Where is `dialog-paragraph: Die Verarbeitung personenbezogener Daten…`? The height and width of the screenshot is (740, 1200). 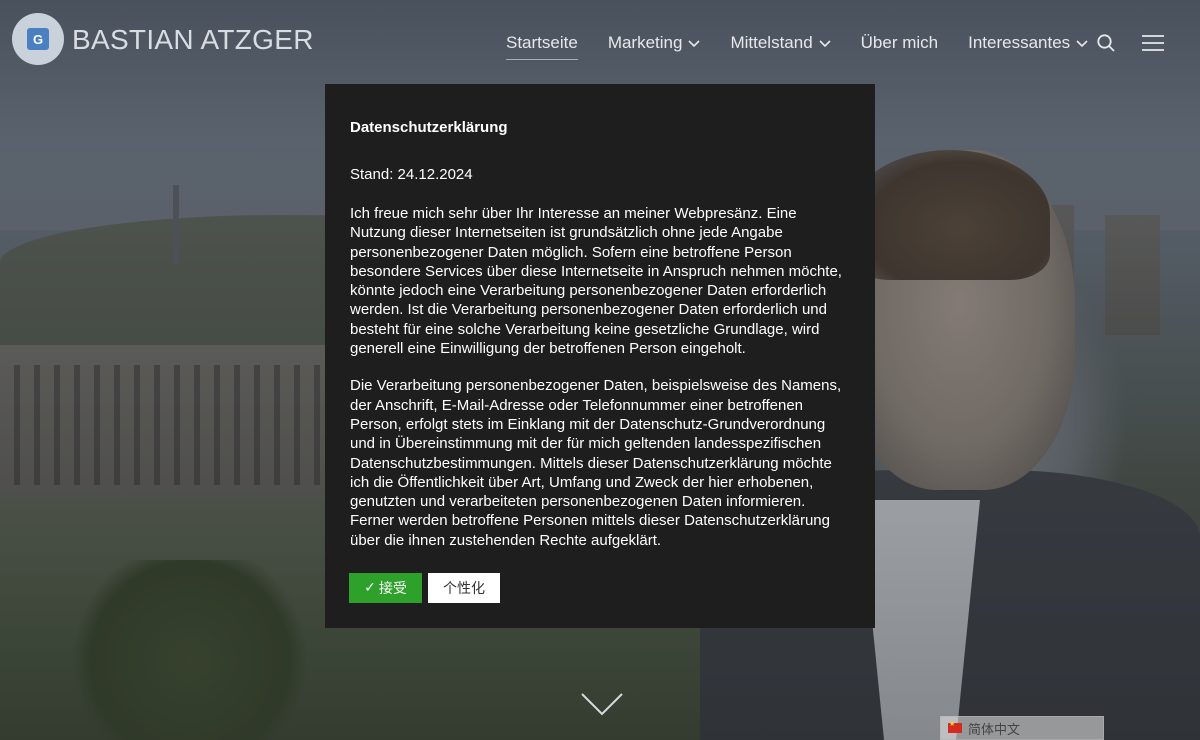
dialog-paragraph: Die Verarbeitung personenbezogener Daten… is located at coordinates (596, 463).